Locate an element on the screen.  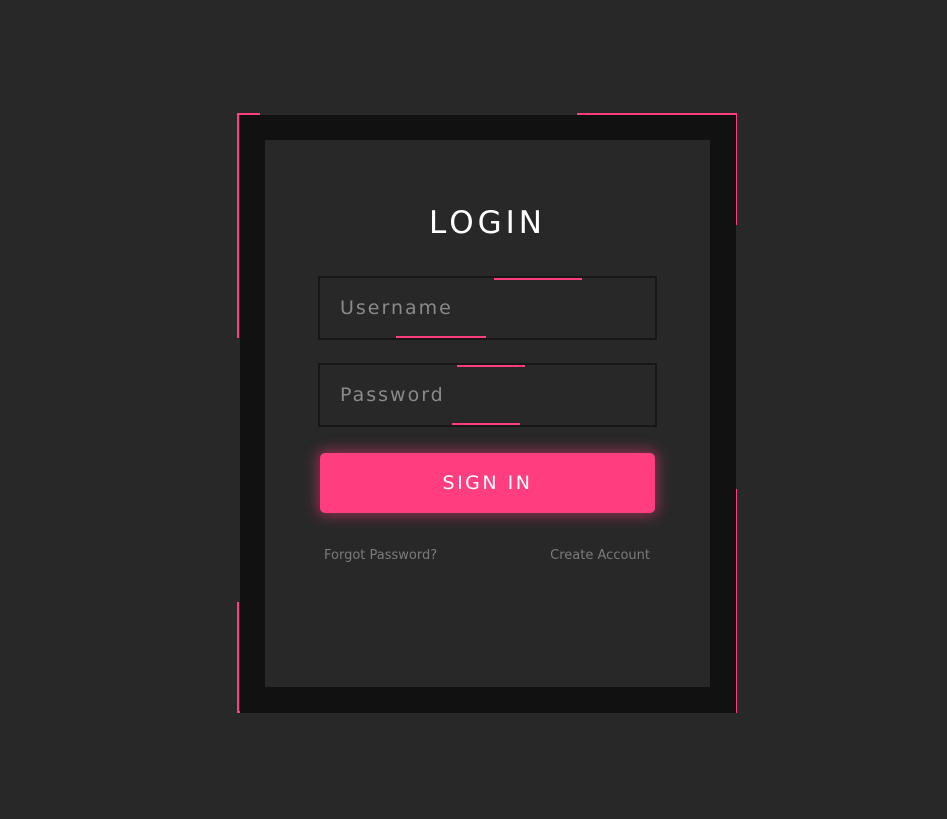
corner-accent-bottom-left-vertical is located at coordinates (238, 657).